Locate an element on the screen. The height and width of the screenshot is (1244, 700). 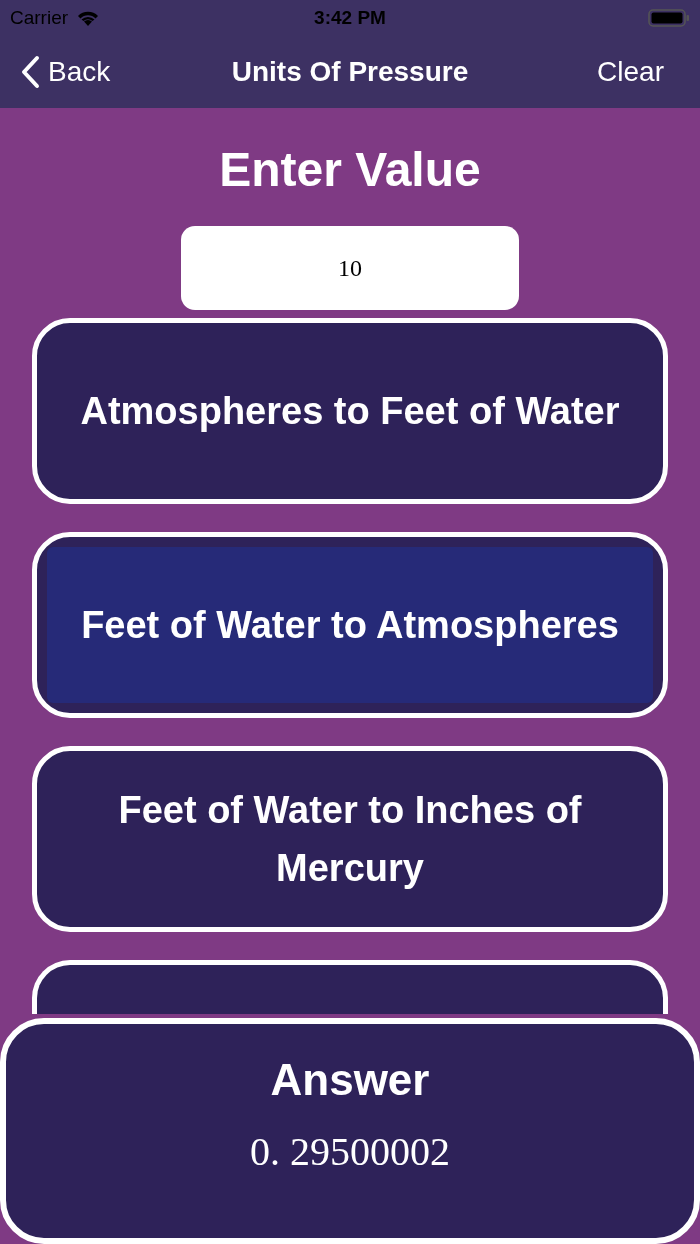
answer-title: Answer is located at coordinates (350, 1080).